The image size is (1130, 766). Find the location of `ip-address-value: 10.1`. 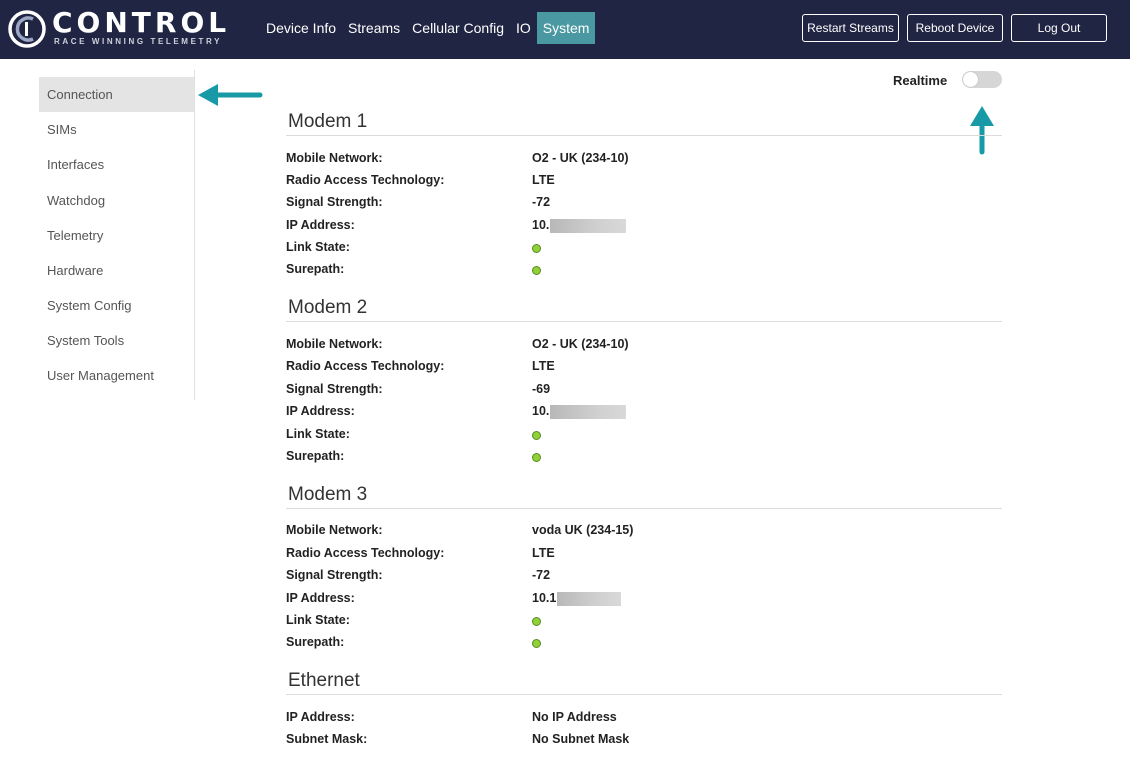

ip-address-value: 10.1 is located at coordinates (577, 598).